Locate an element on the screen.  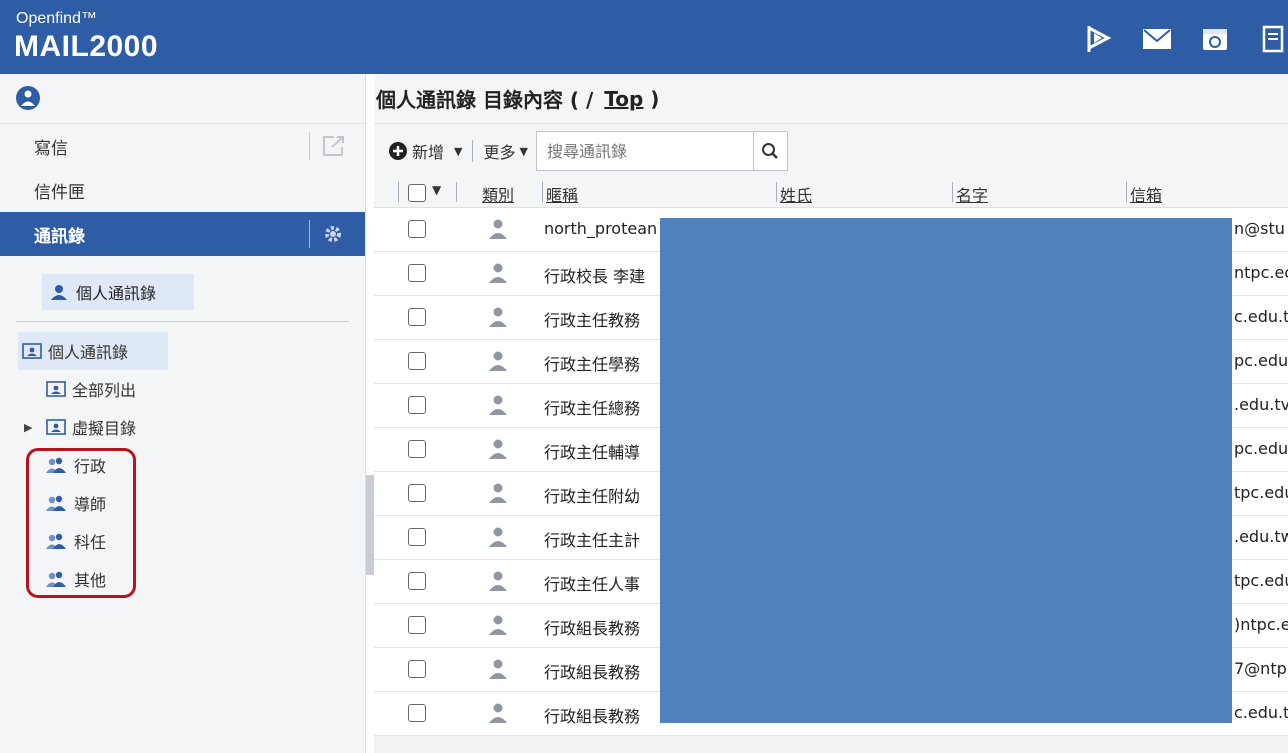
pane-collapse-handle is located at coordinates (370, 525).